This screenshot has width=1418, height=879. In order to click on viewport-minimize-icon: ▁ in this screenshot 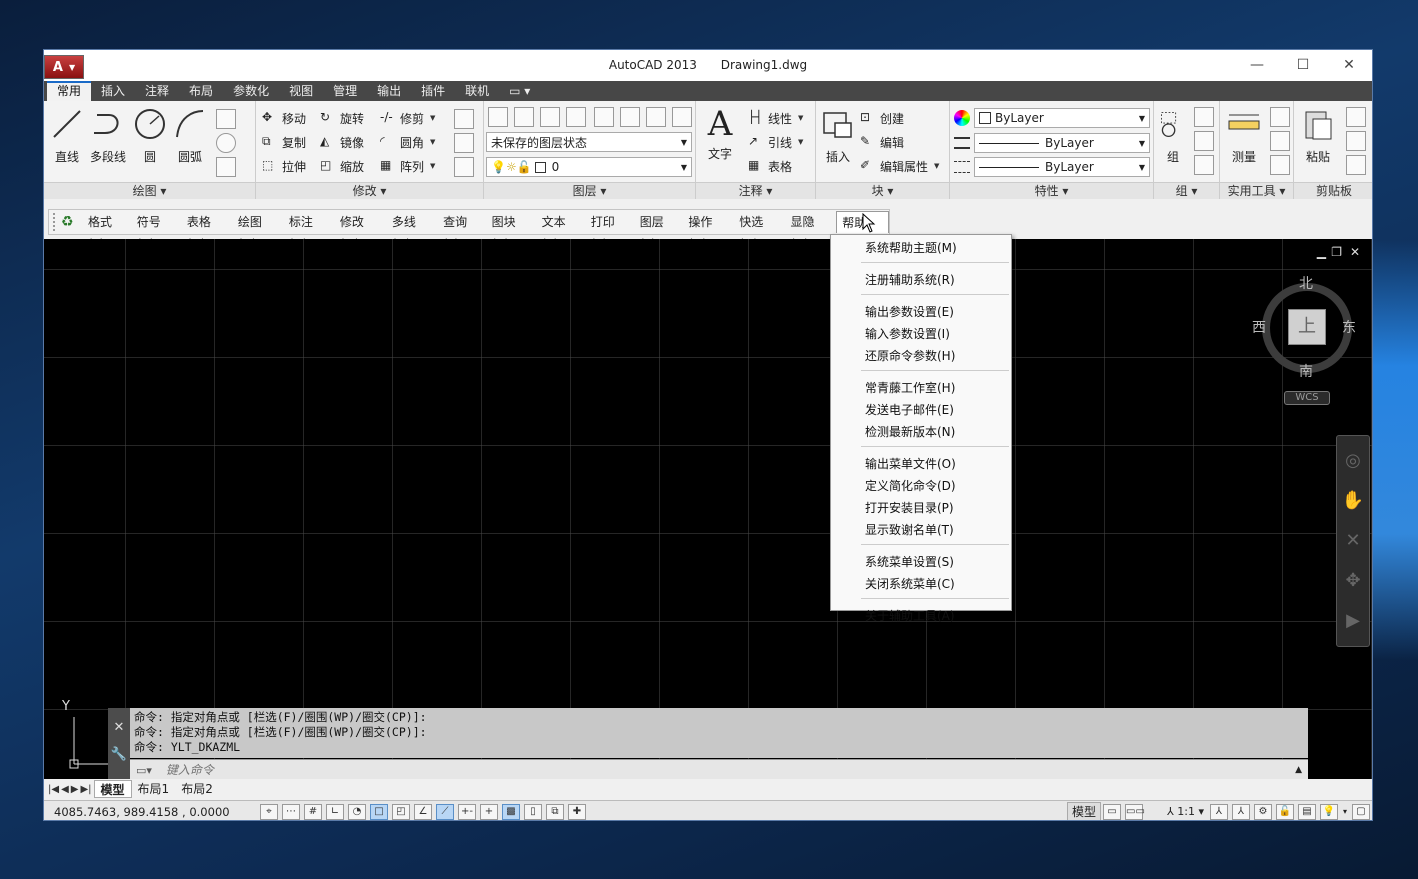, I will do `click(1321, 252)`.